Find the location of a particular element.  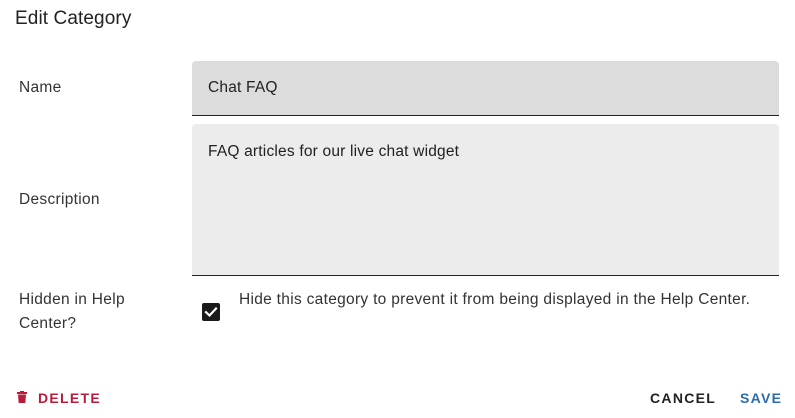

hidden-checkbox is located at coordinates (211, 312).